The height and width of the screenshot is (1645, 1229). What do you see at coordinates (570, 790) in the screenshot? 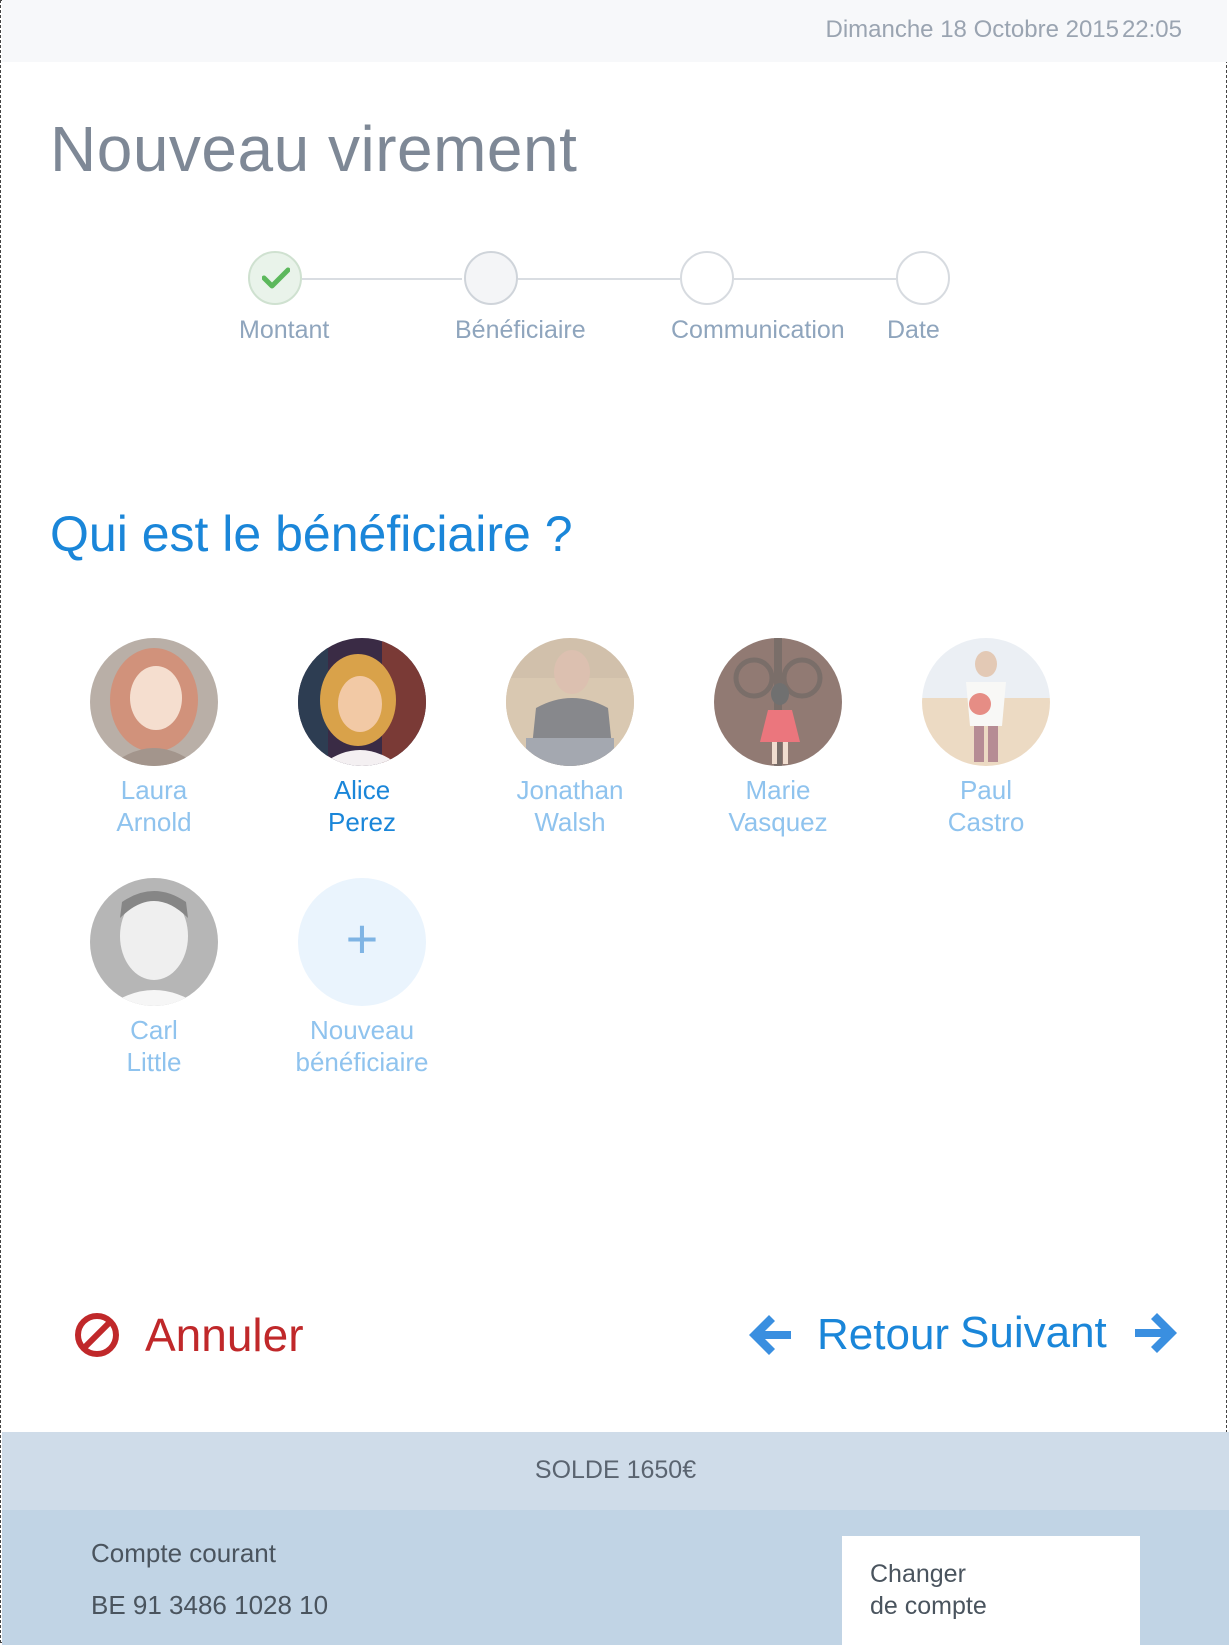
I see `beneficiary-first-name: Jonathan` at bounding box center [570, 790].